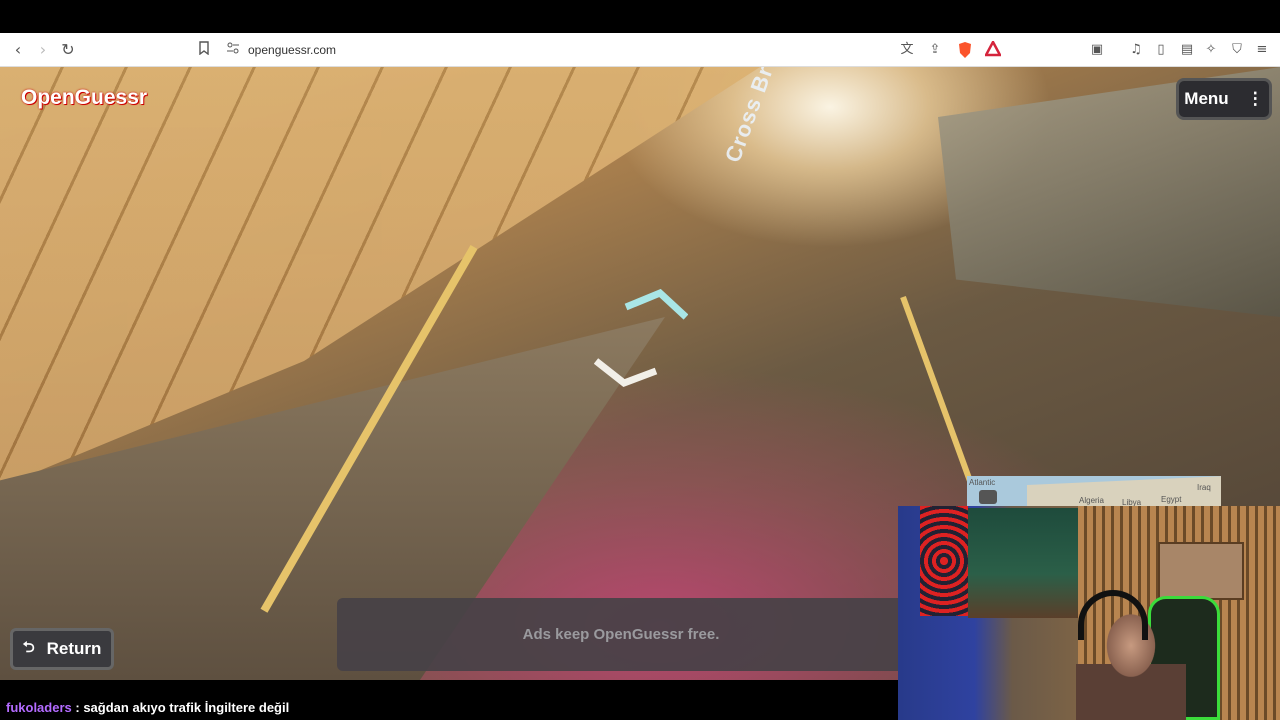 Image resolution: width=1280 pixels, height=720 pixels. What do you see at coordinates (1211, 50) in the screenshot?
I see `leo-ai-icon: ✧` at bounding box center [1211, 50].